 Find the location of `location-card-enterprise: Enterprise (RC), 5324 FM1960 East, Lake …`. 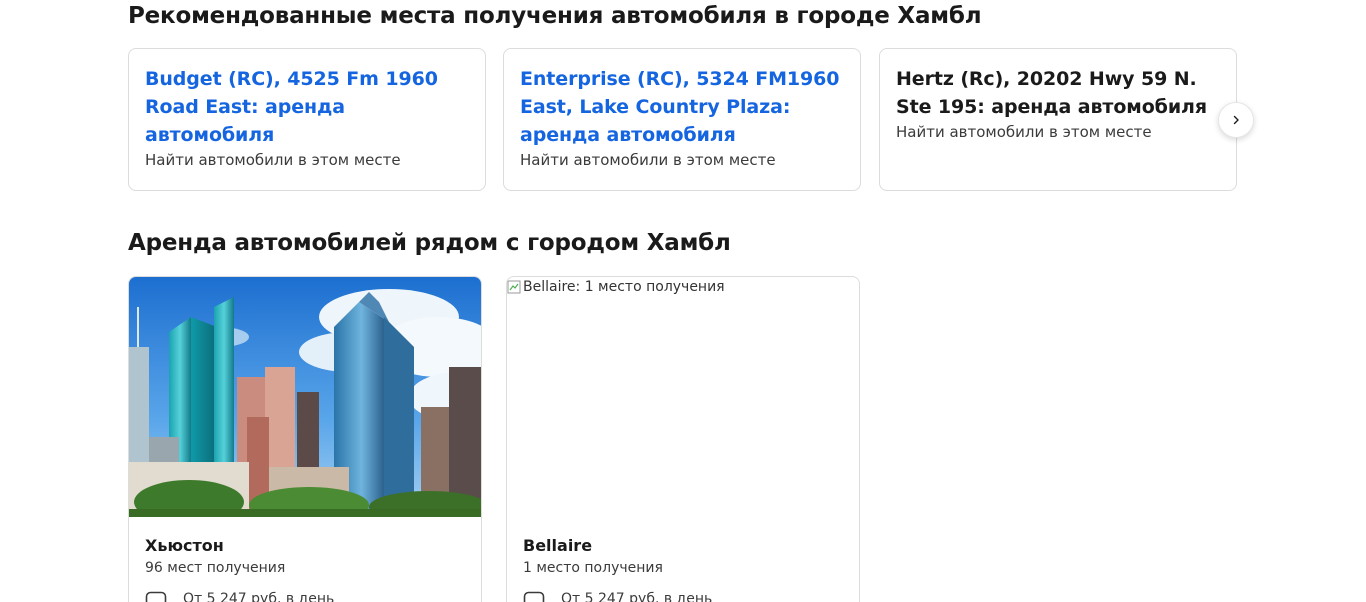

location-card-enterprise: Enterprise (RC), 5324 FM1960 East, Lake … is located at coordinates (682, 119).